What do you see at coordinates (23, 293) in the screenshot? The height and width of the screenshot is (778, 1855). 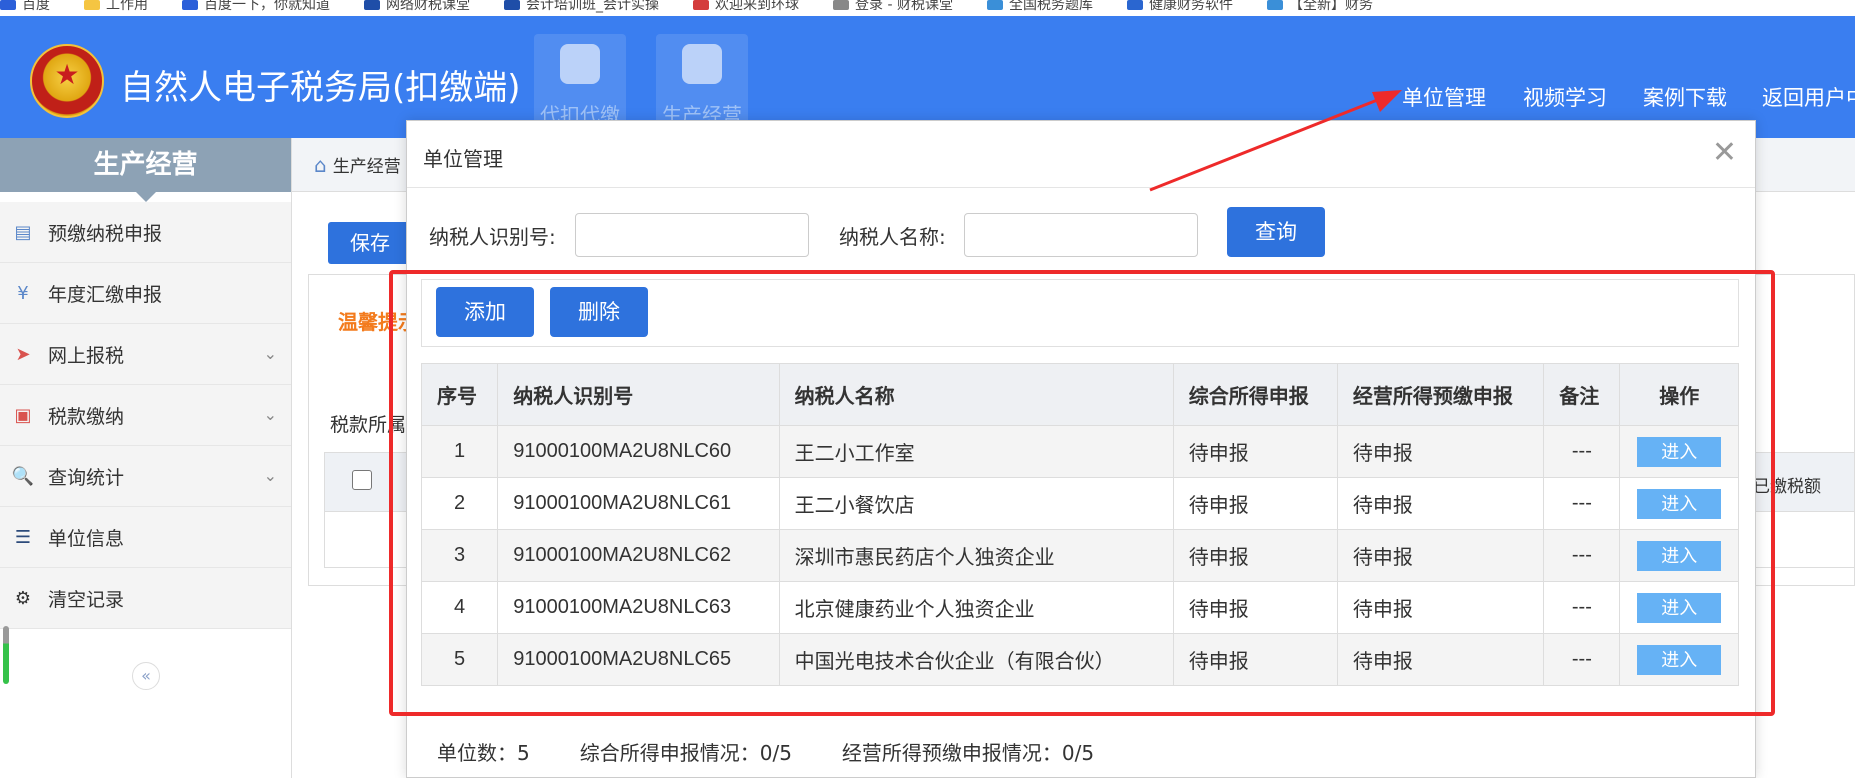 I see `yen-icon: ¥` at bounding box center [23, 293].